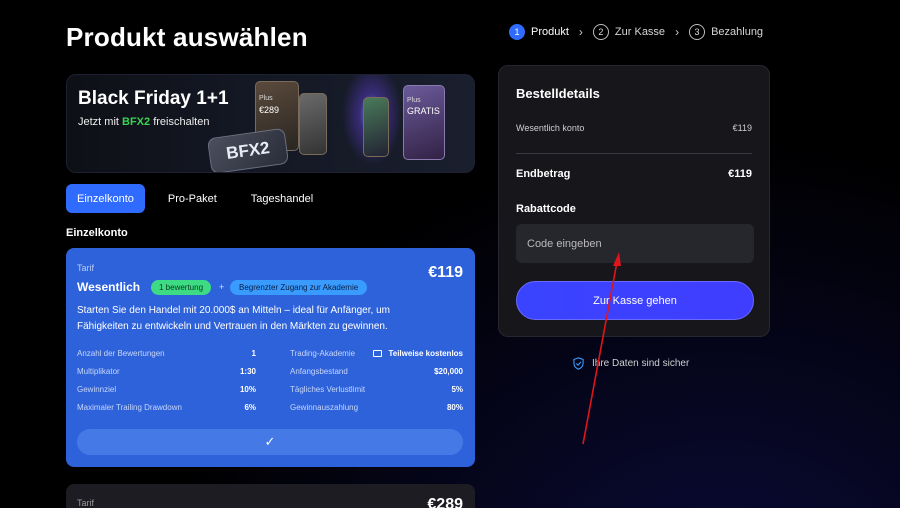 The image size is (900, 508). What do you see at coordinates (299, 287) in the screenshot?
I see `academy-badge: Begrenzter Zugang zur Akademie` at bounding box center [299, 287].